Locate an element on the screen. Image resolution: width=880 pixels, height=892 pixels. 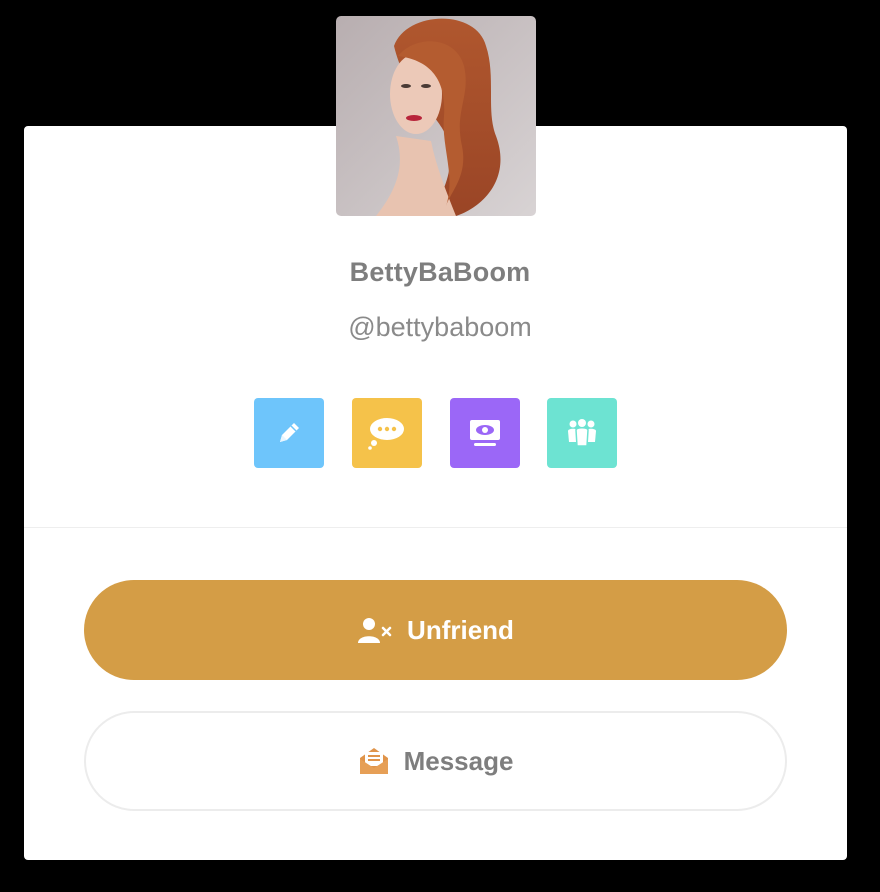
unfriend-label: Unfriend is located at coordinates (460, 629).